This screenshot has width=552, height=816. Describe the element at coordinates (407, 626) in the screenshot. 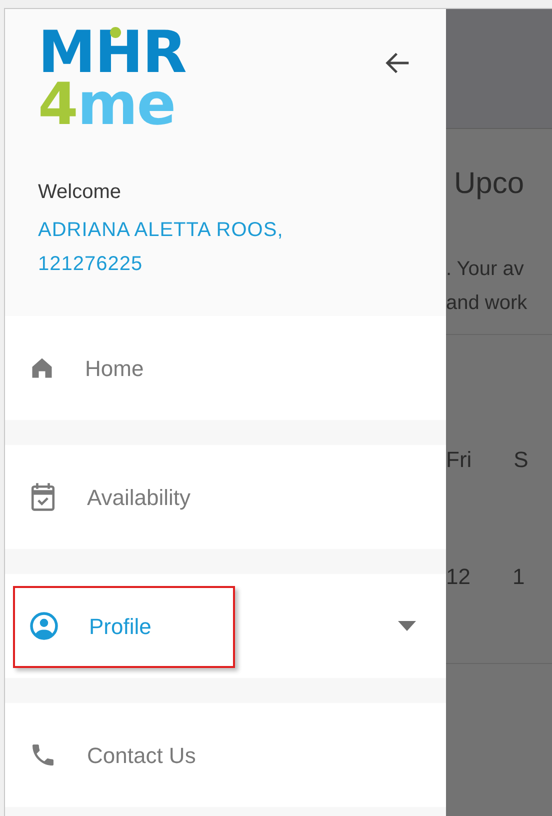

I see `caret-icon` at that location.